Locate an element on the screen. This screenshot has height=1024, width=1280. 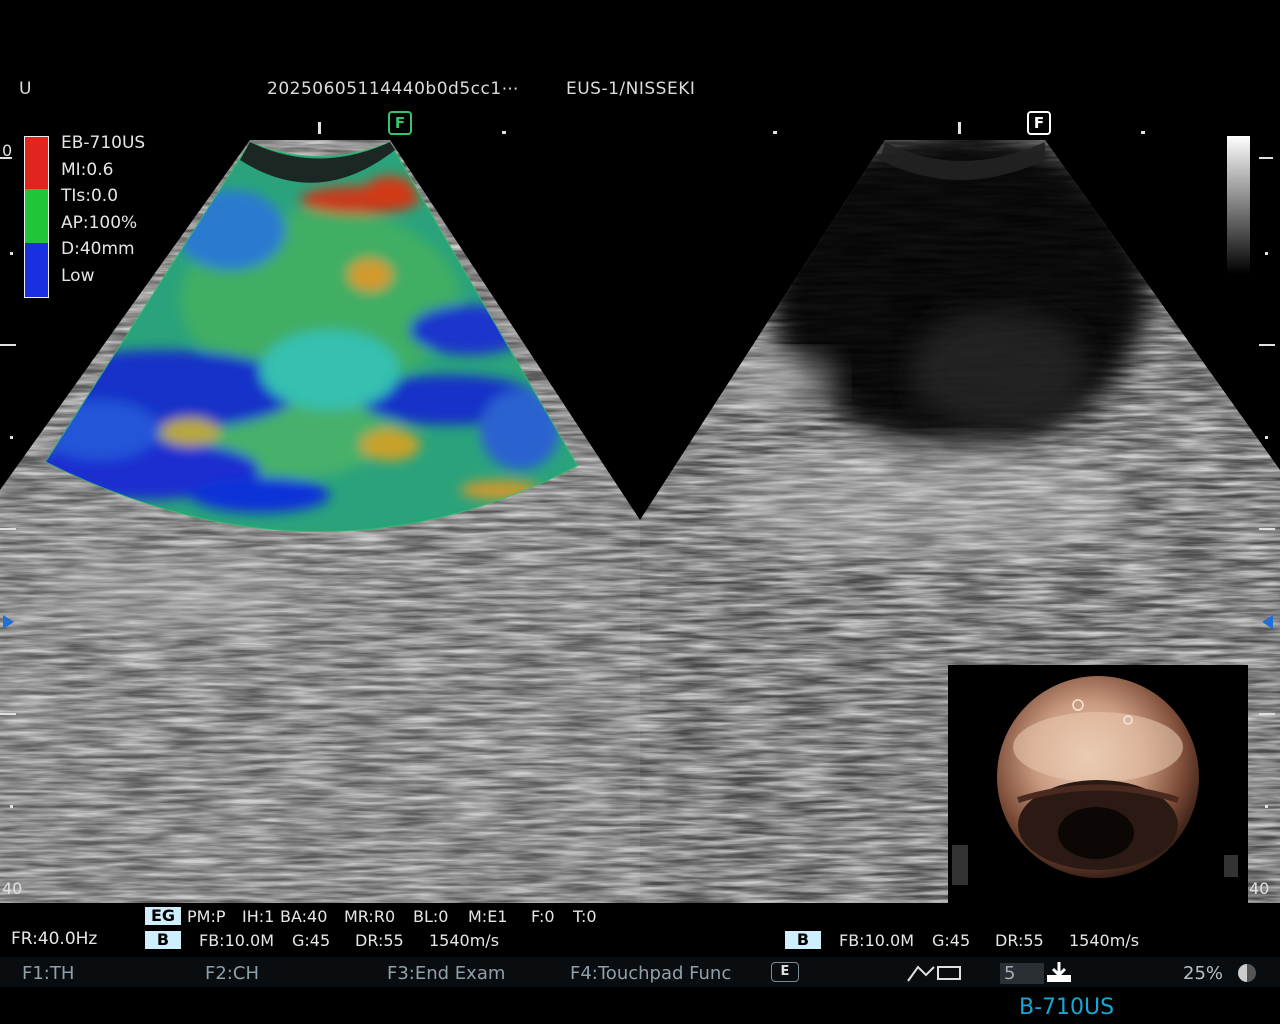
scale-bottom-right: 40 is located at coordinates (1259, 888).